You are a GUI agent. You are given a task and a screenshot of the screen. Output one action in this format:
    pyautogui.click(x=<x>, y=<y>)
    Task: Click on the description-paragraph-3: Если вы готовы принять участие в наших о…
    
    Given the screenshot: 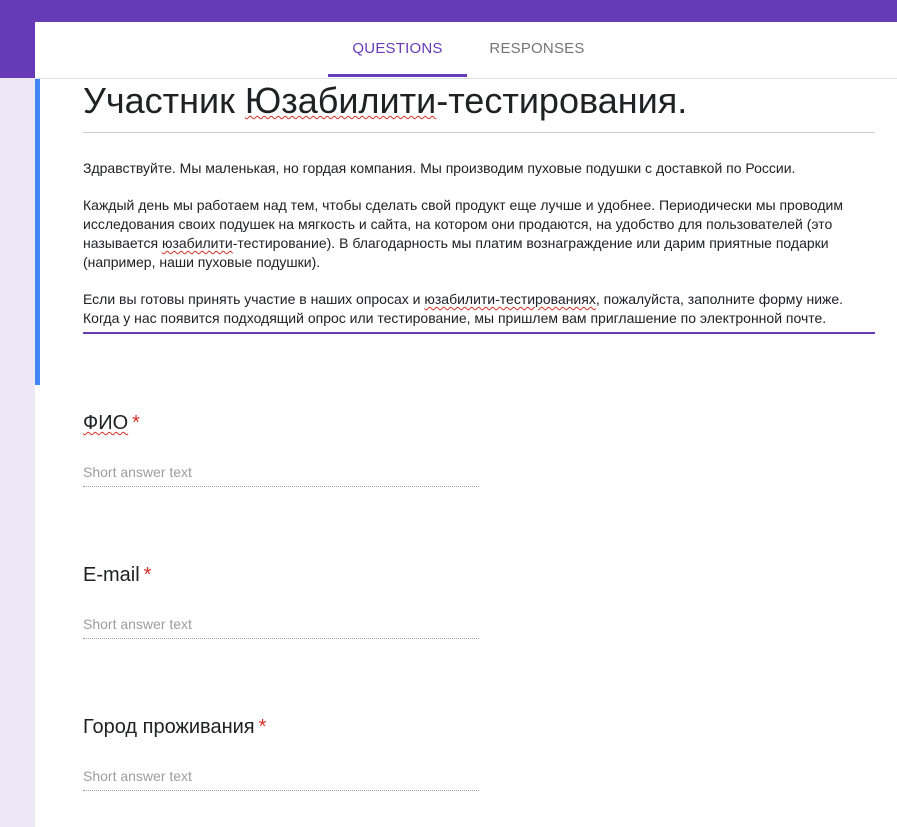 What is the action you would take?
    pyautogui.click(x=479, y=309)
    